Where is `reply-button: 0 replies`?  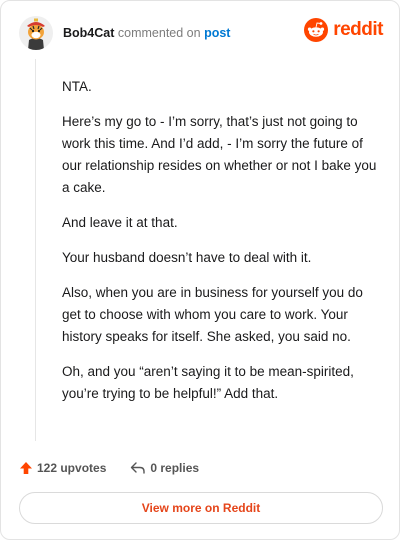
reply-button: 0 replies is located at coordinates (164, 468).